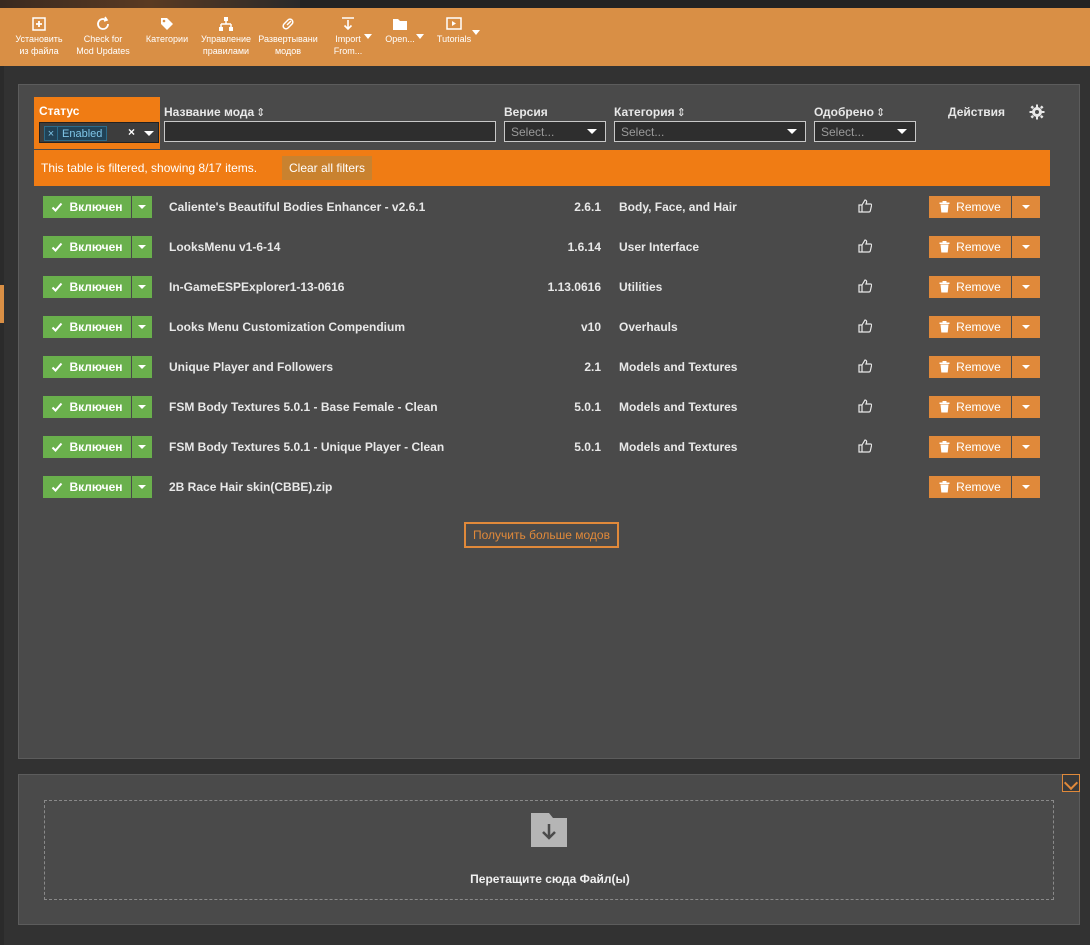  What do you see at coordinates (167, 37) in the screenshot?
I see `categories-button: Категории` at bounding box center [167, 37].